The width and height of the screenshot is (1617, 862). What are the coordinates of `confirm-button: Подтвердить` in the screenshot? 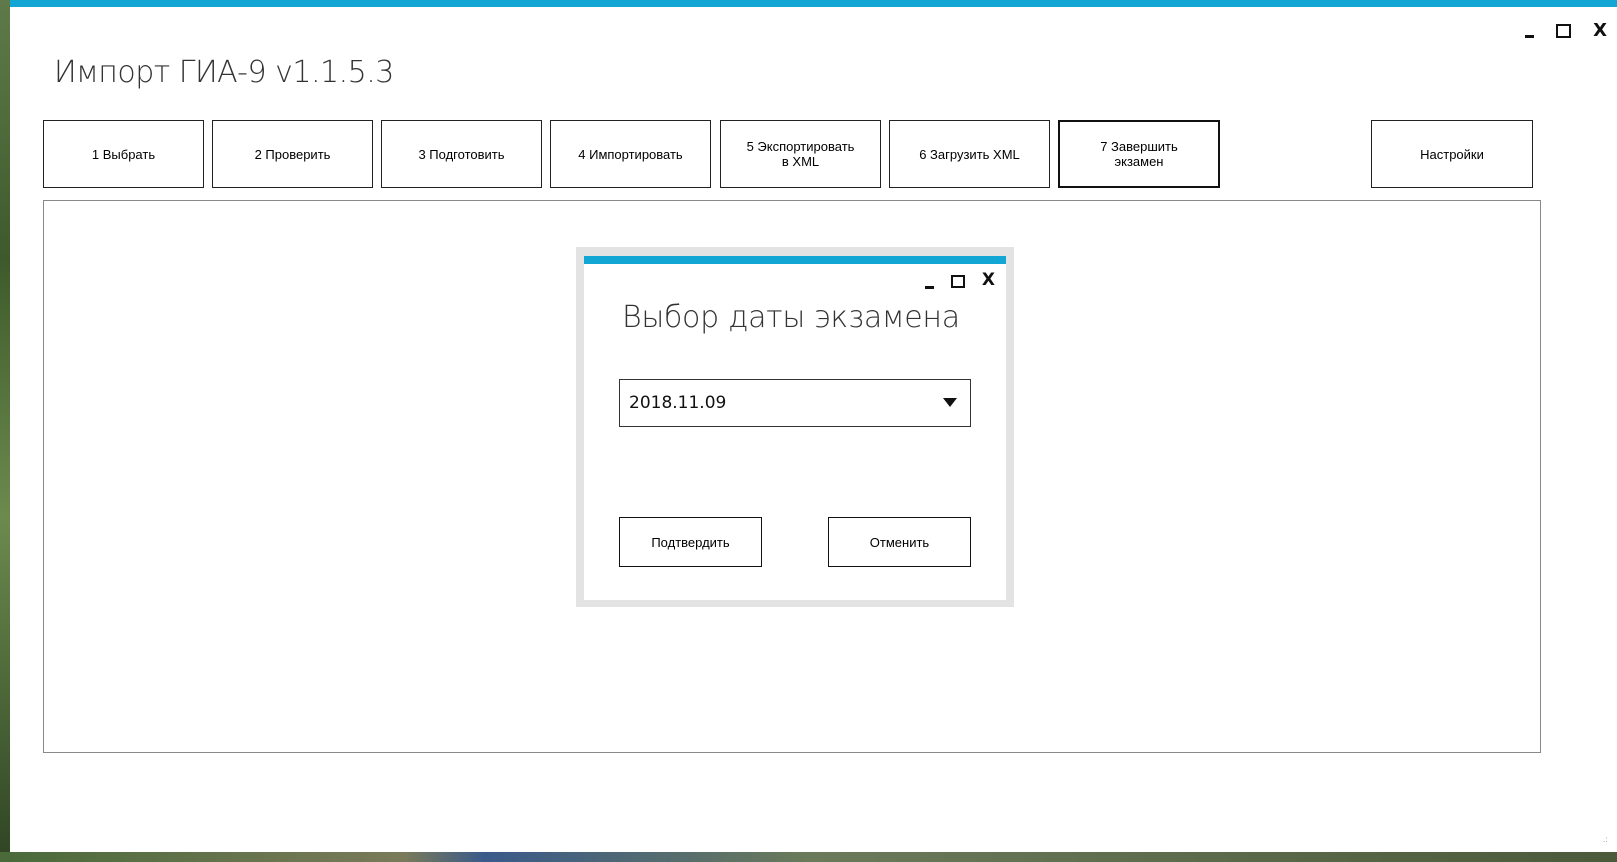 It's located at (690, 542).